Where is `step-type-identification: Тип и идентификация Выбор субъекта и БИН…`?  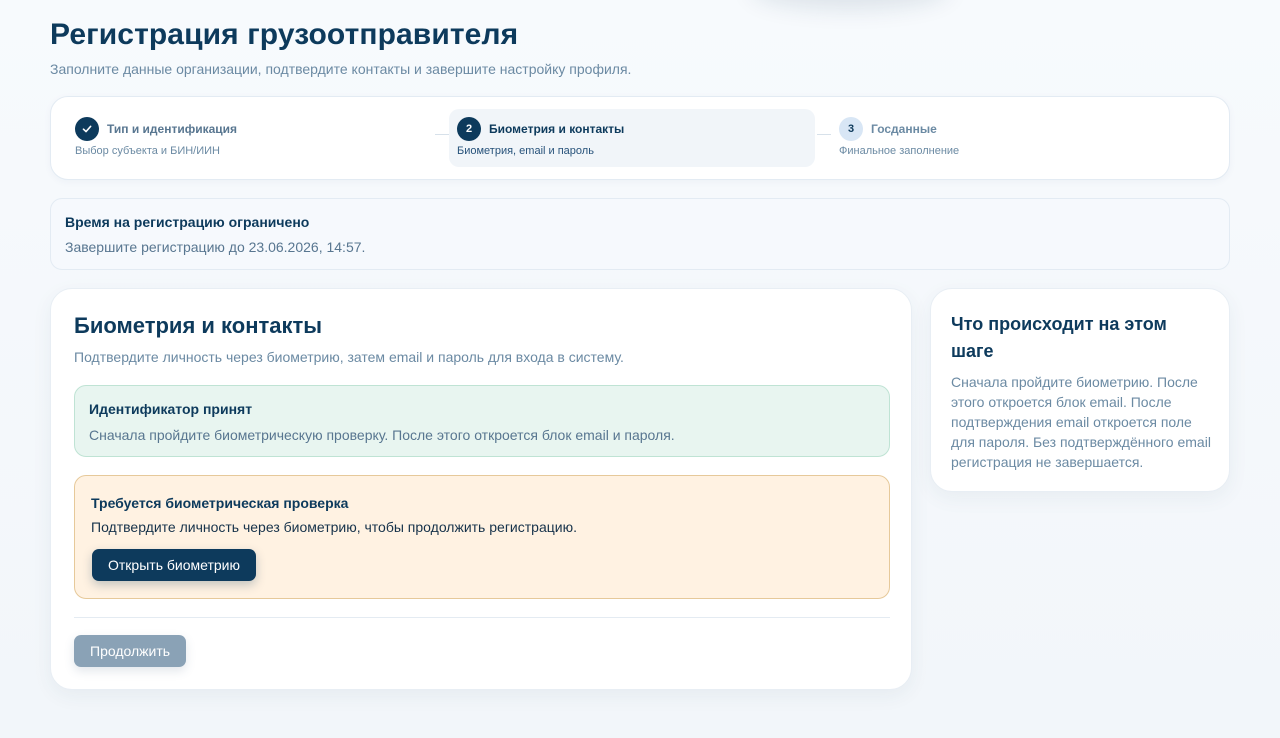 step-type-identification: Тип и идентификация Выбор субъекта и БИН… is located at coordinates (248, 138).